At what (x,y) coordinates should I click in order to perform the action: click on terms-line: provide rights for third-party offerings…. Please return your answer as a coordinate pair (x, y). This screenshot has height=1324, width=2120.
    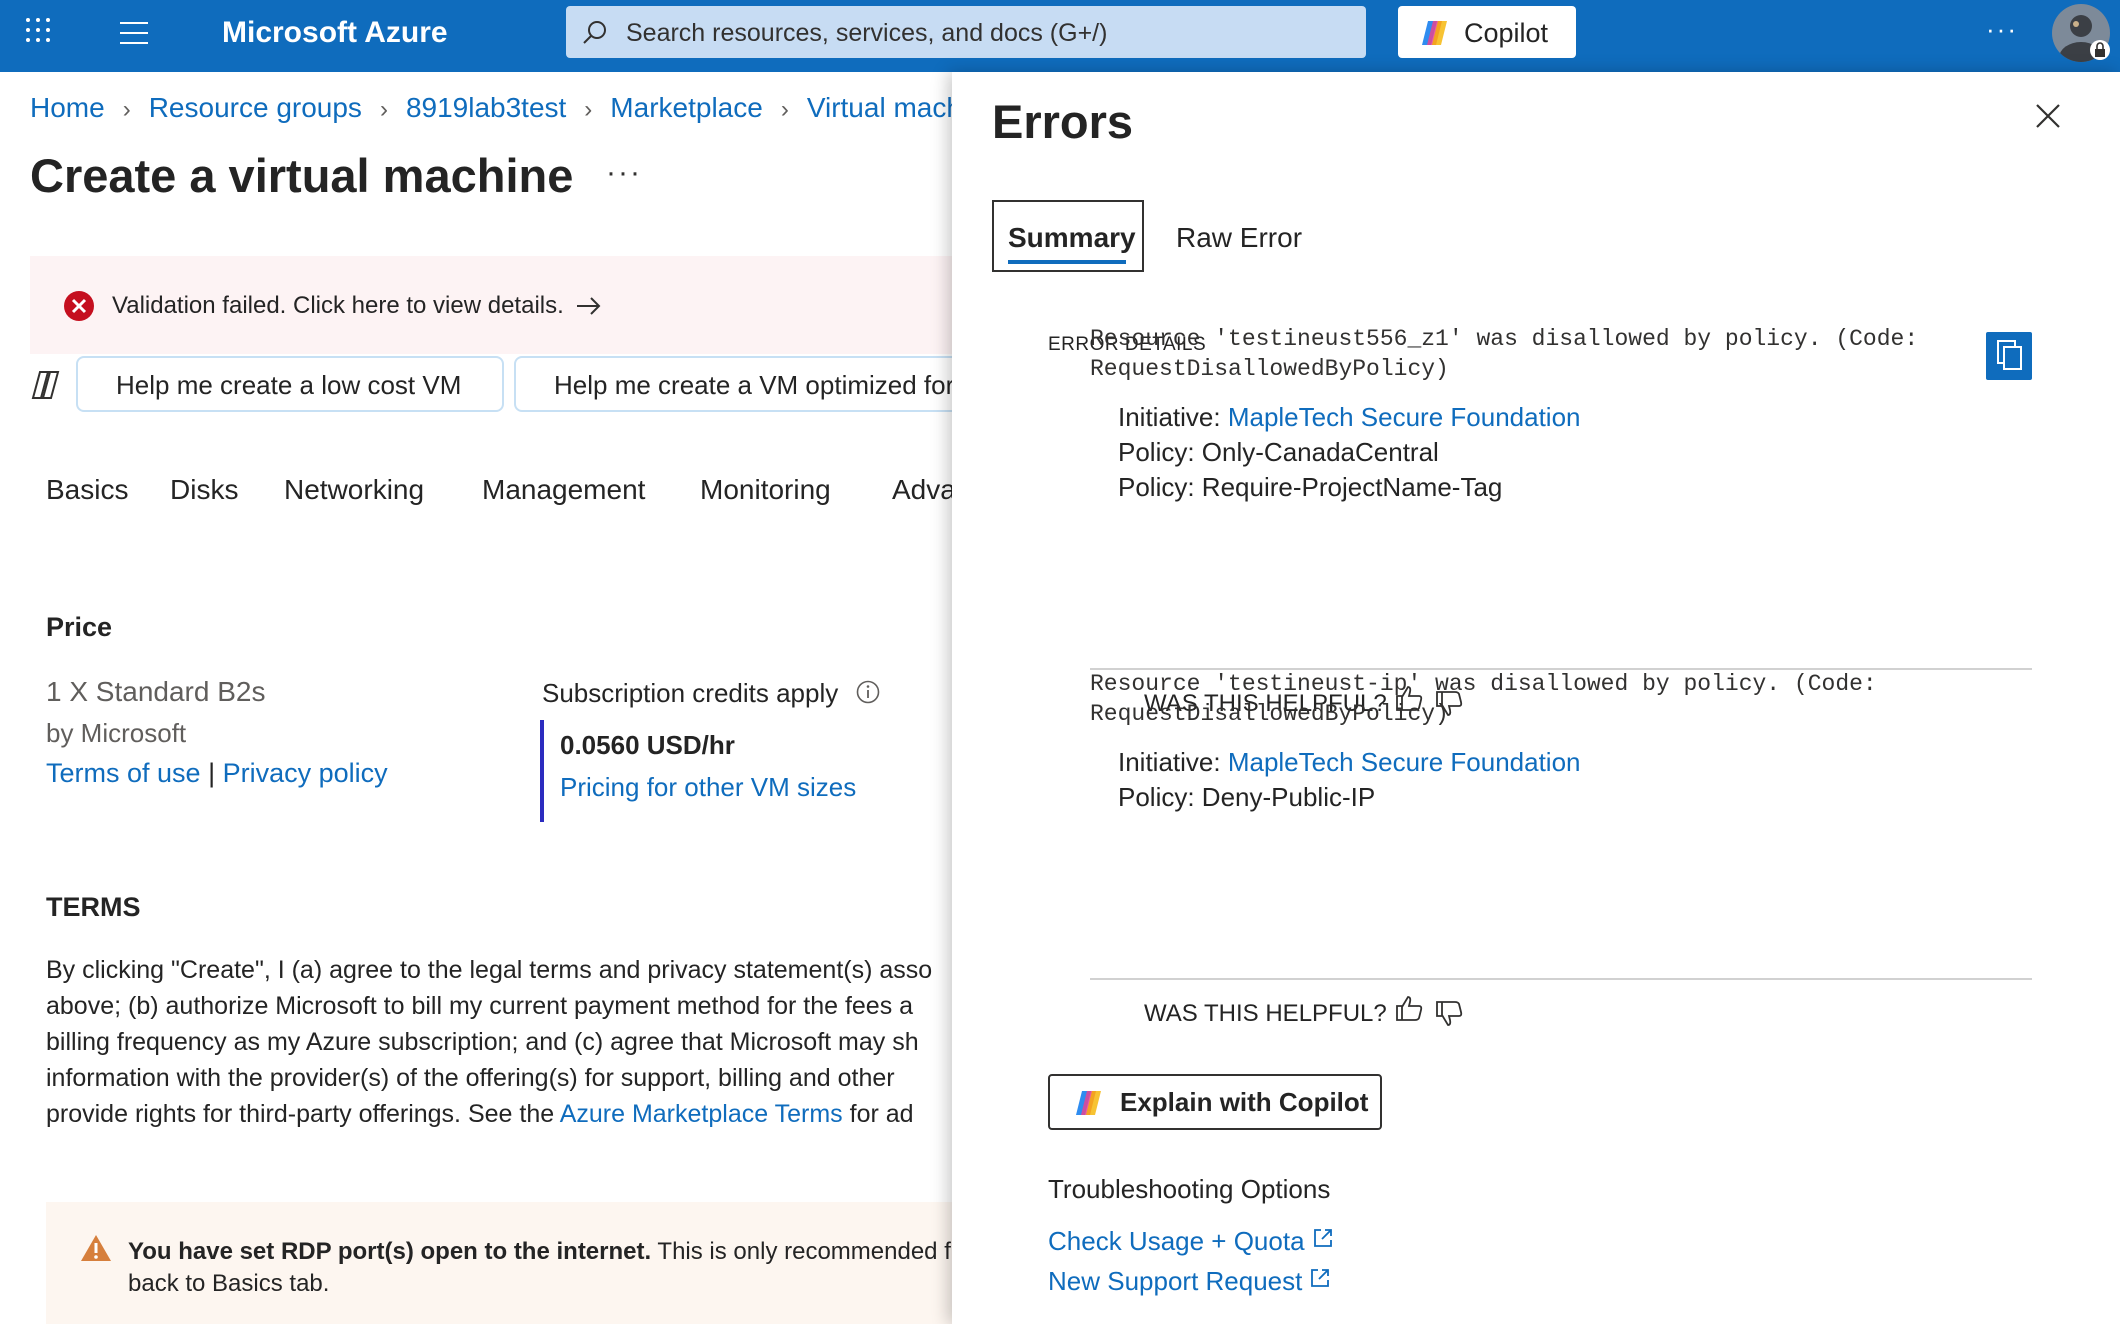
    Looking at the image, I should click on (516, 1114).